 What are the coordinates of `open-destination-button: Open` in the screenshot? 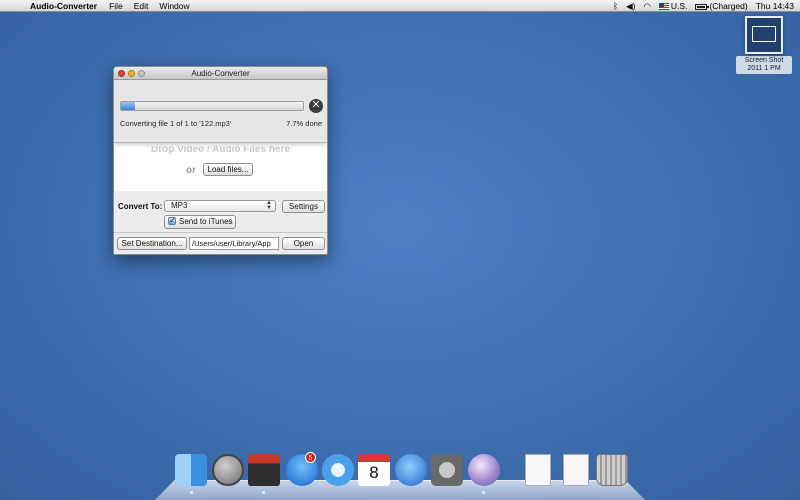 It's located at (303, 243).